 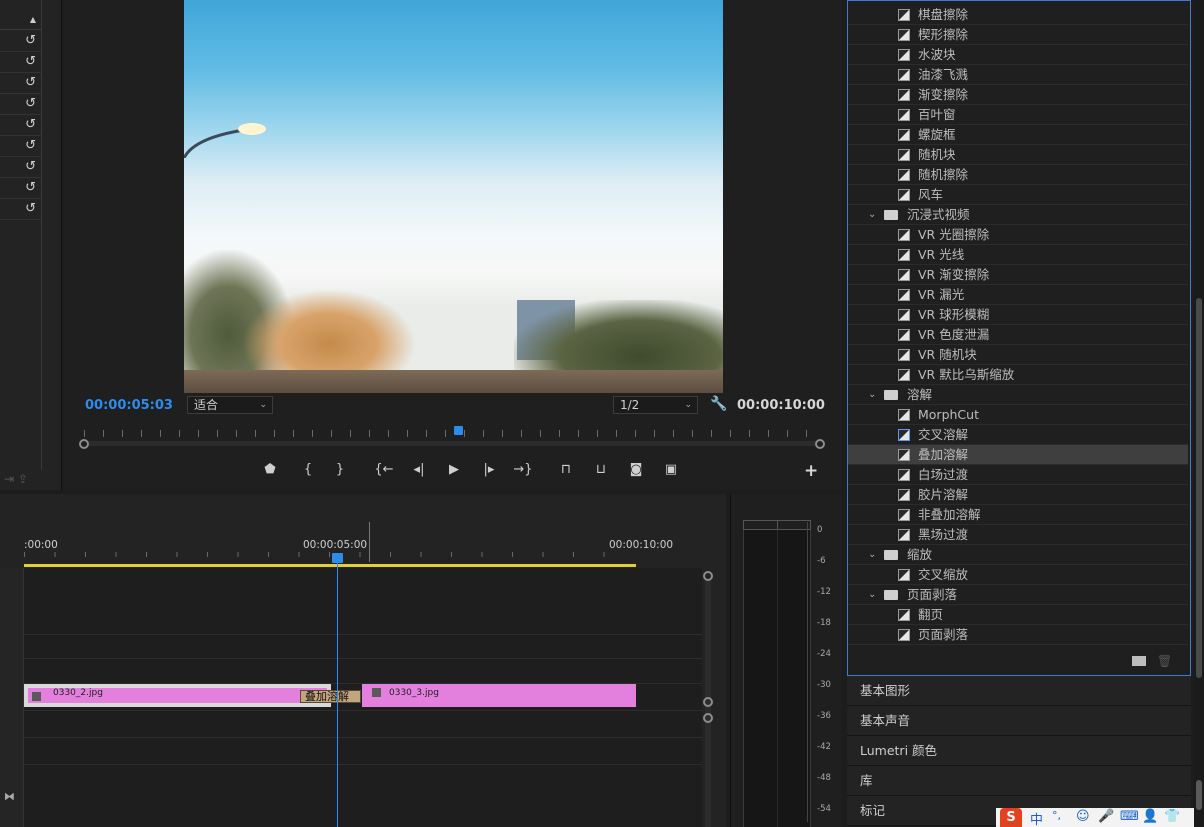 What do you see at coordinates (1018, 275) in the screenshot?
I see `effect-item: VR 渐变擦除` at bounding box center [1018, 275].